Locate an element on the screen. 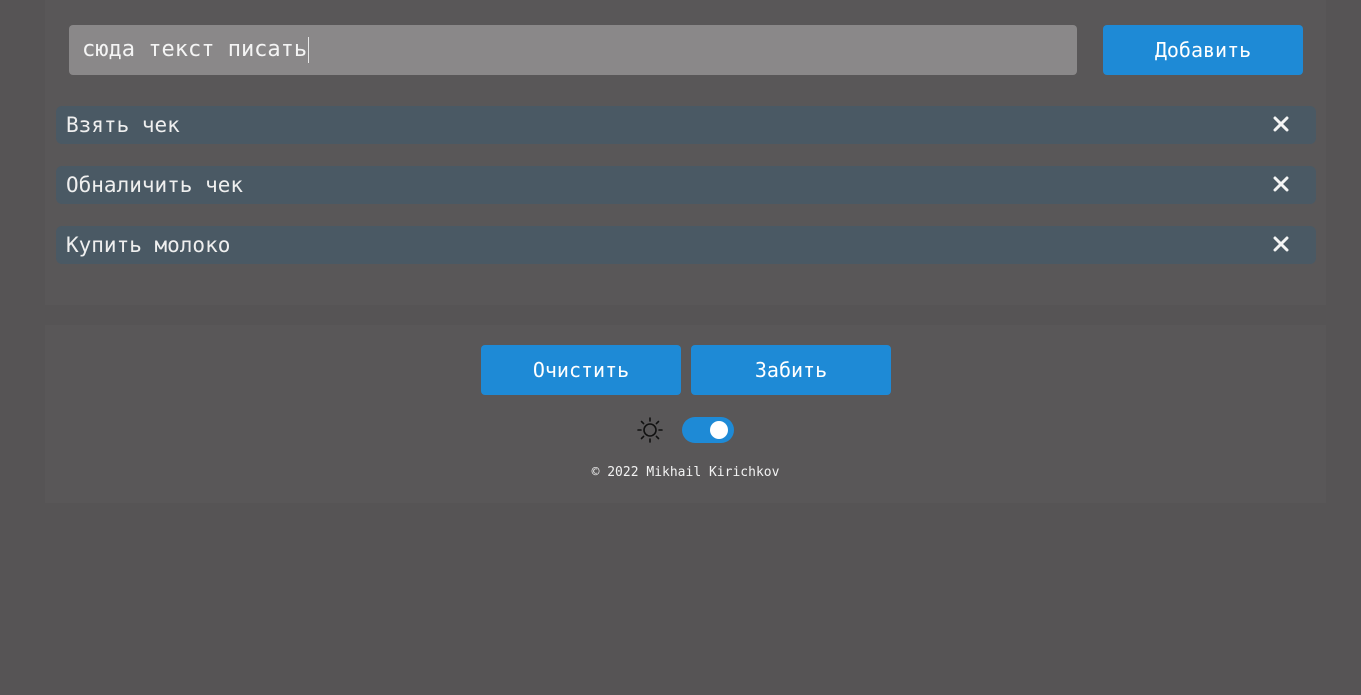  sun-icon is located at coordinates (650, 430).